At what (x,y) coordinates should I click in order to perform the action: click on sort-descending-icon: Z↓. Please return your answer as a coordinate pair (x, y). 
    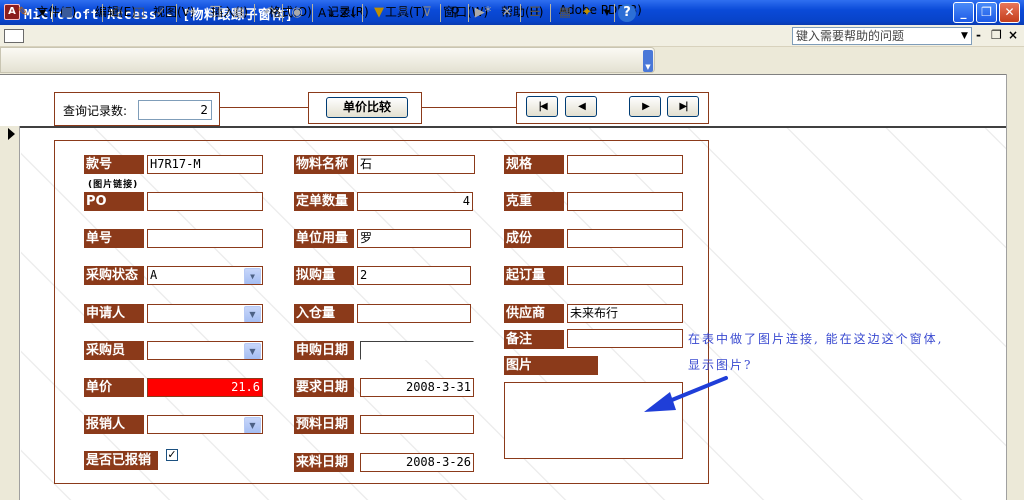
    Looking at the image, I should click on (349, 13).